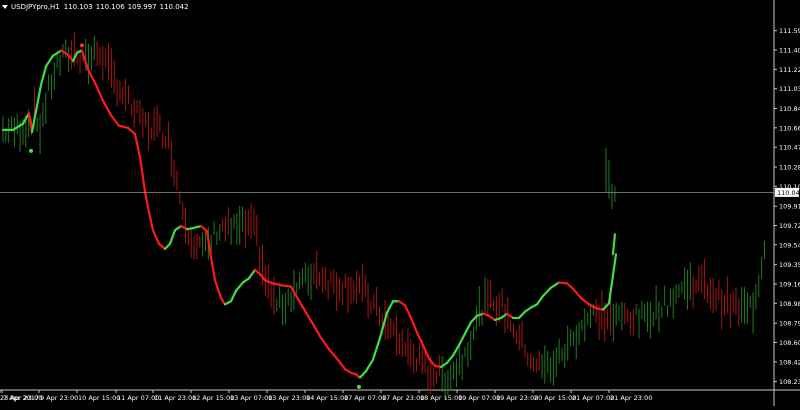 This screenshot has width=800, height=410. Describe the element at coordinates (789, 245) in the screenshot. I see `price-tick-label: 109.540` at that location.